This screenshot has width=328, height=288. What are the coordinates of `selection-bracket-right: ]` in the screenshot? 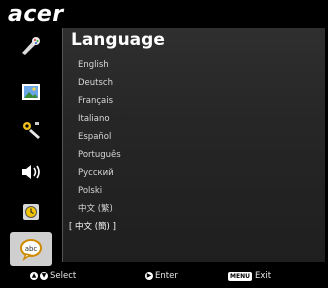 It's located at (112, 227).